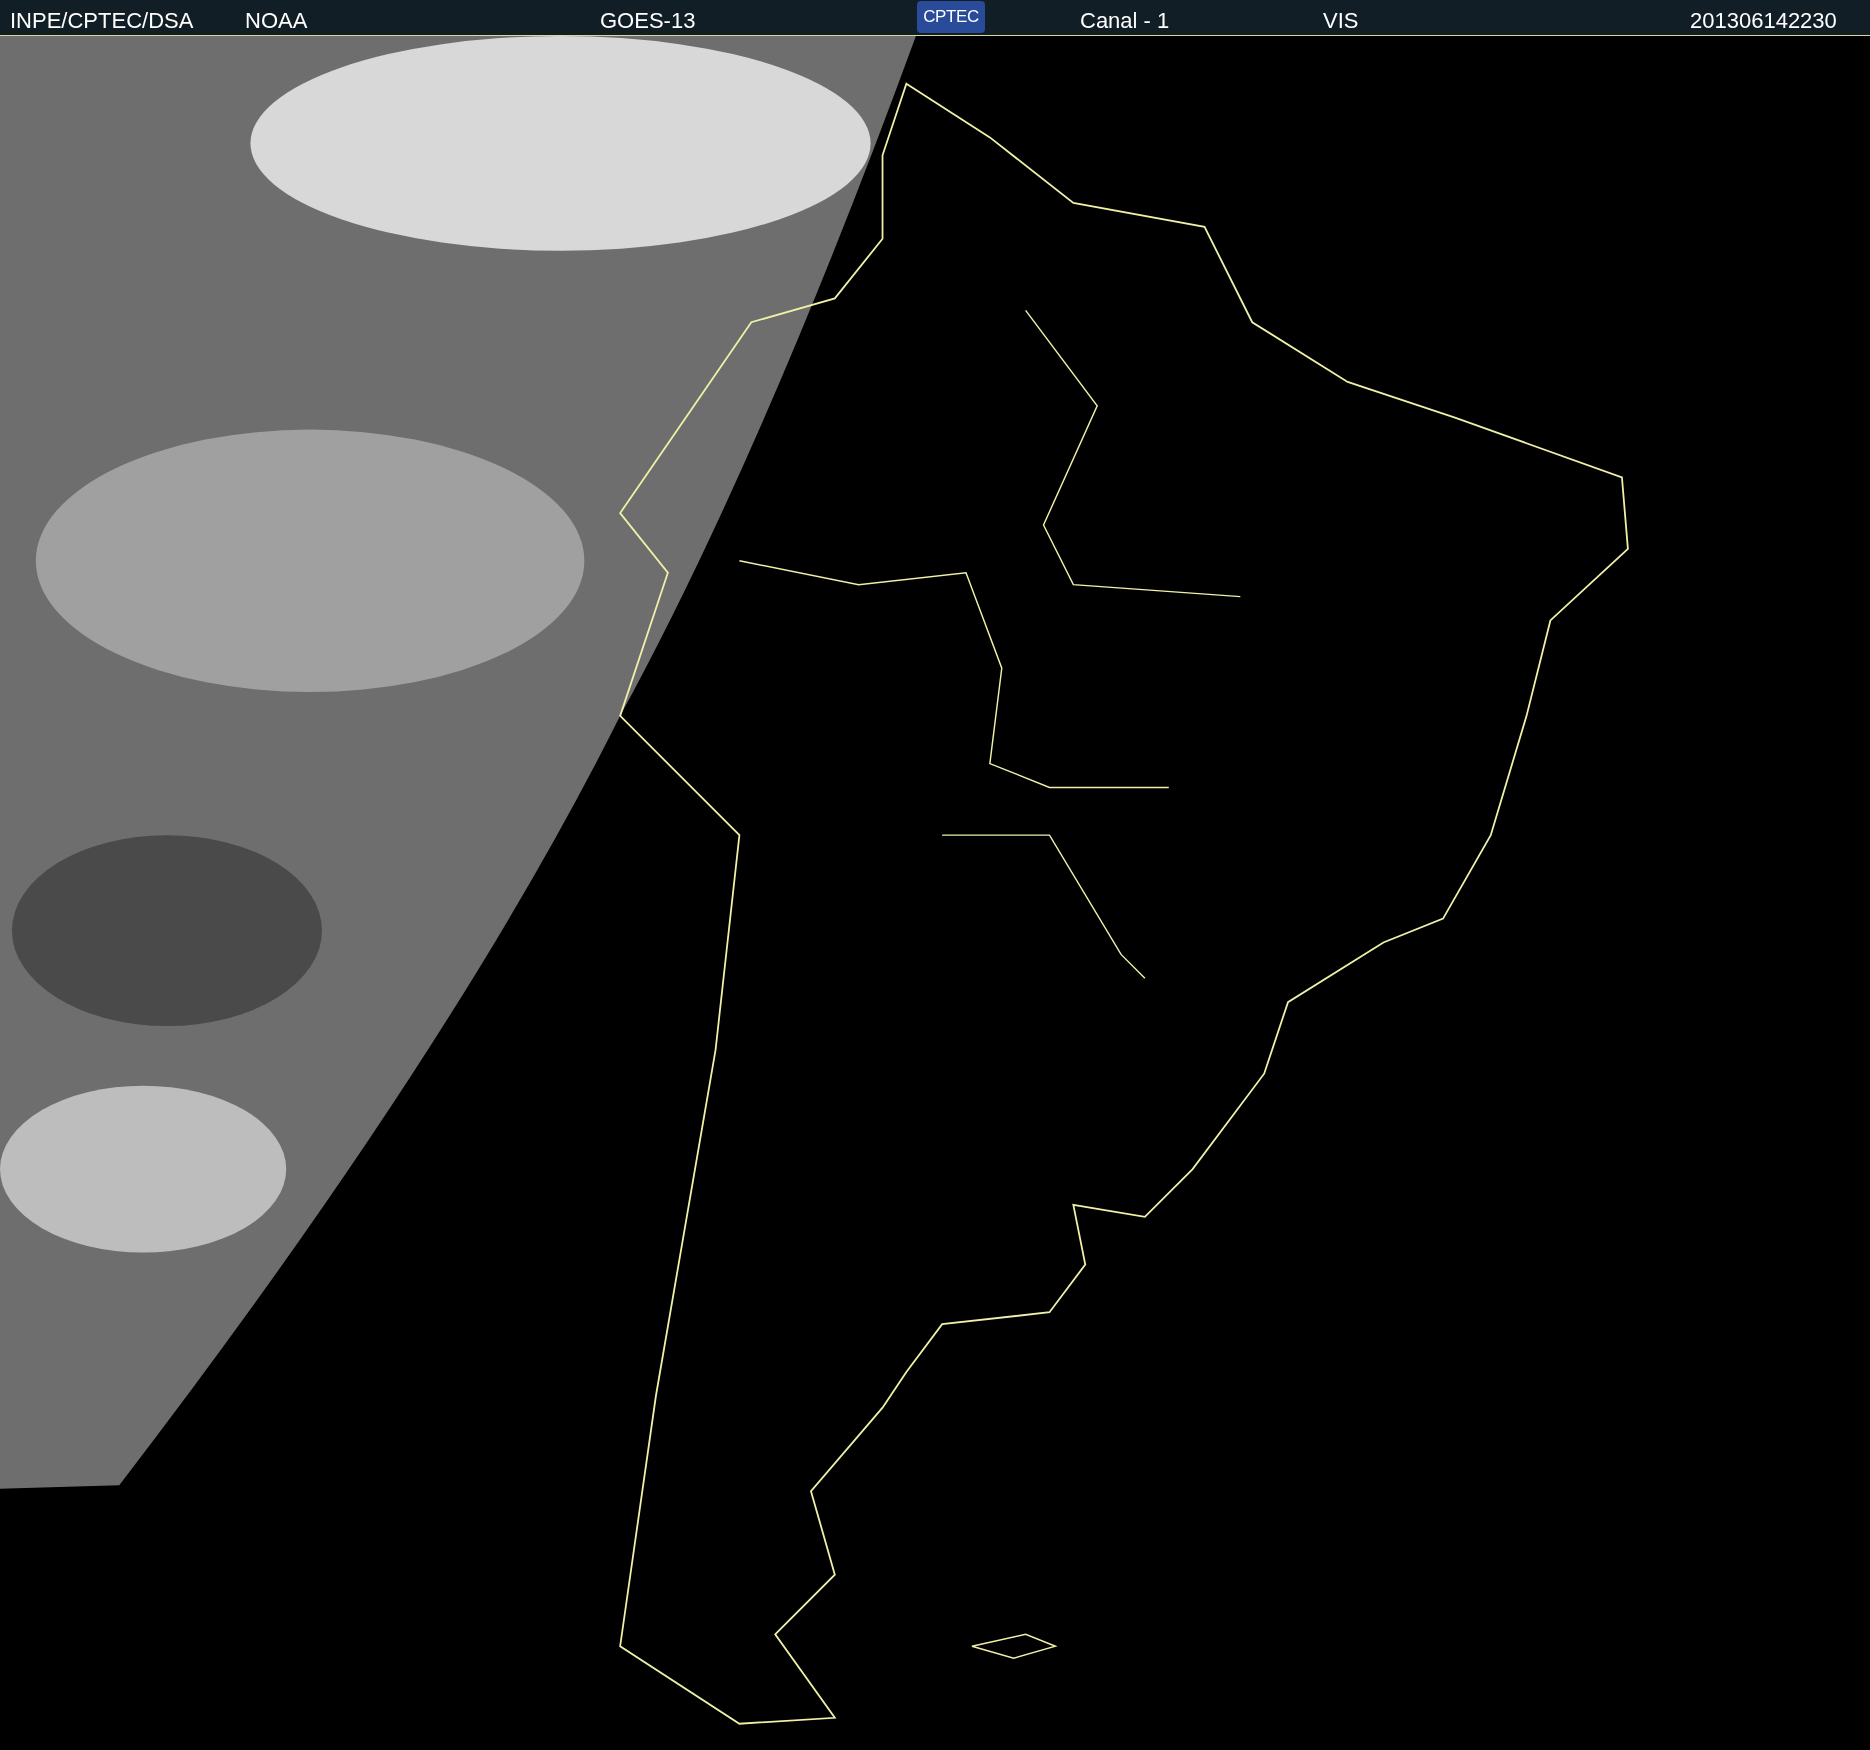  What do you see at coordinates (102, 21) in the screenshot?
I see `agency-label: INPE/CPTEC/DSA` at bounding box center [102, 21].